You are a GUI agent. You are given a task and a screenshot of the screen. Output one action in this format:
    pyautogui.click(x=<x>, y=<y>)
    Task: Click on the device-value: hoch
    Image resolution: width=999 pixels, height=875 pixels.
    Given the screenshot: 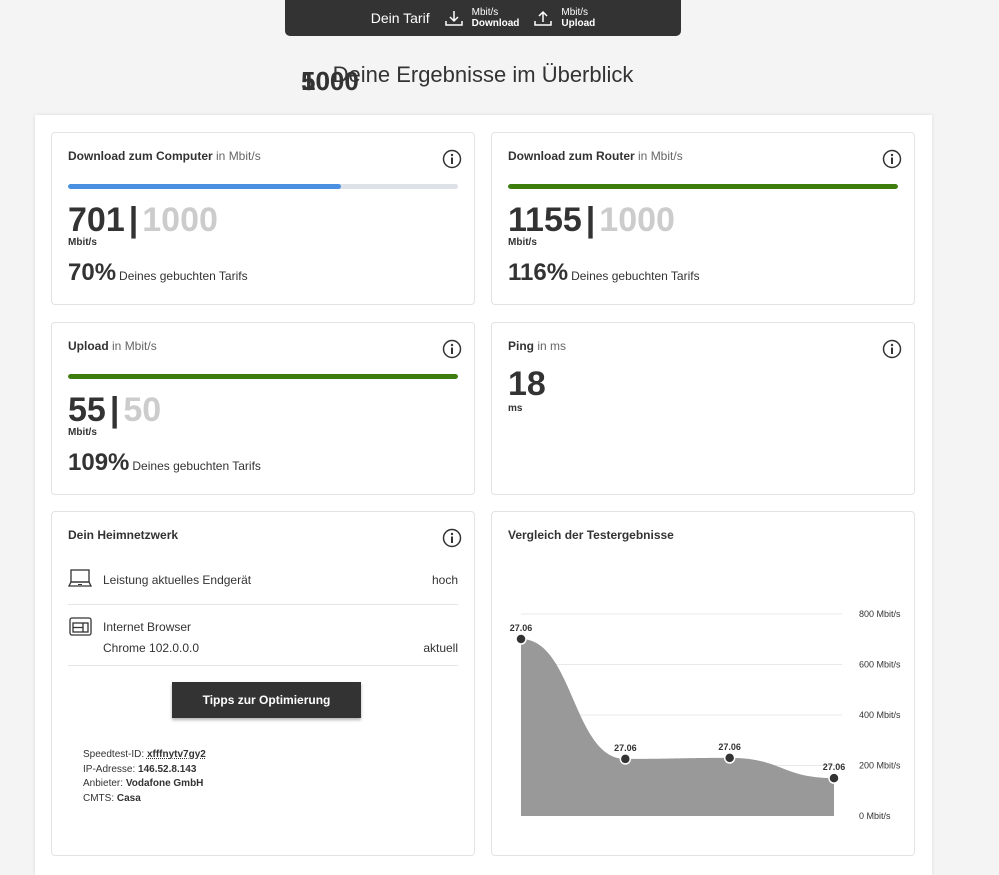 What is the action you would take?
    pyautogui.click(x=444, y=580)
    